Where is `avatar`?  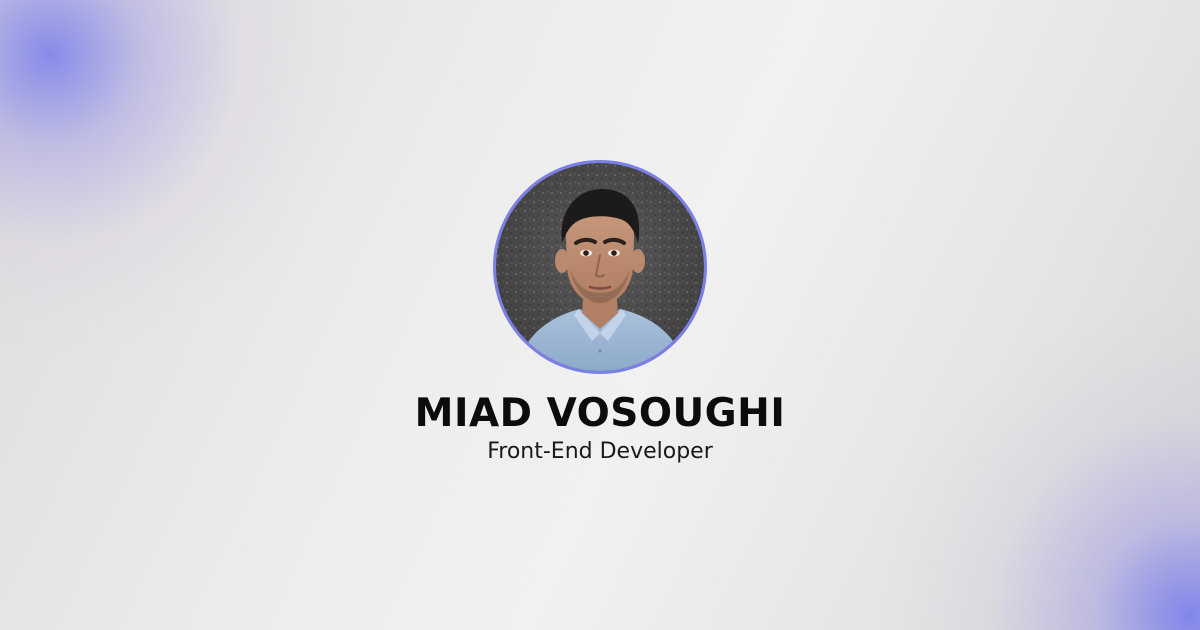 avatar is located at coordinates (600, 267).